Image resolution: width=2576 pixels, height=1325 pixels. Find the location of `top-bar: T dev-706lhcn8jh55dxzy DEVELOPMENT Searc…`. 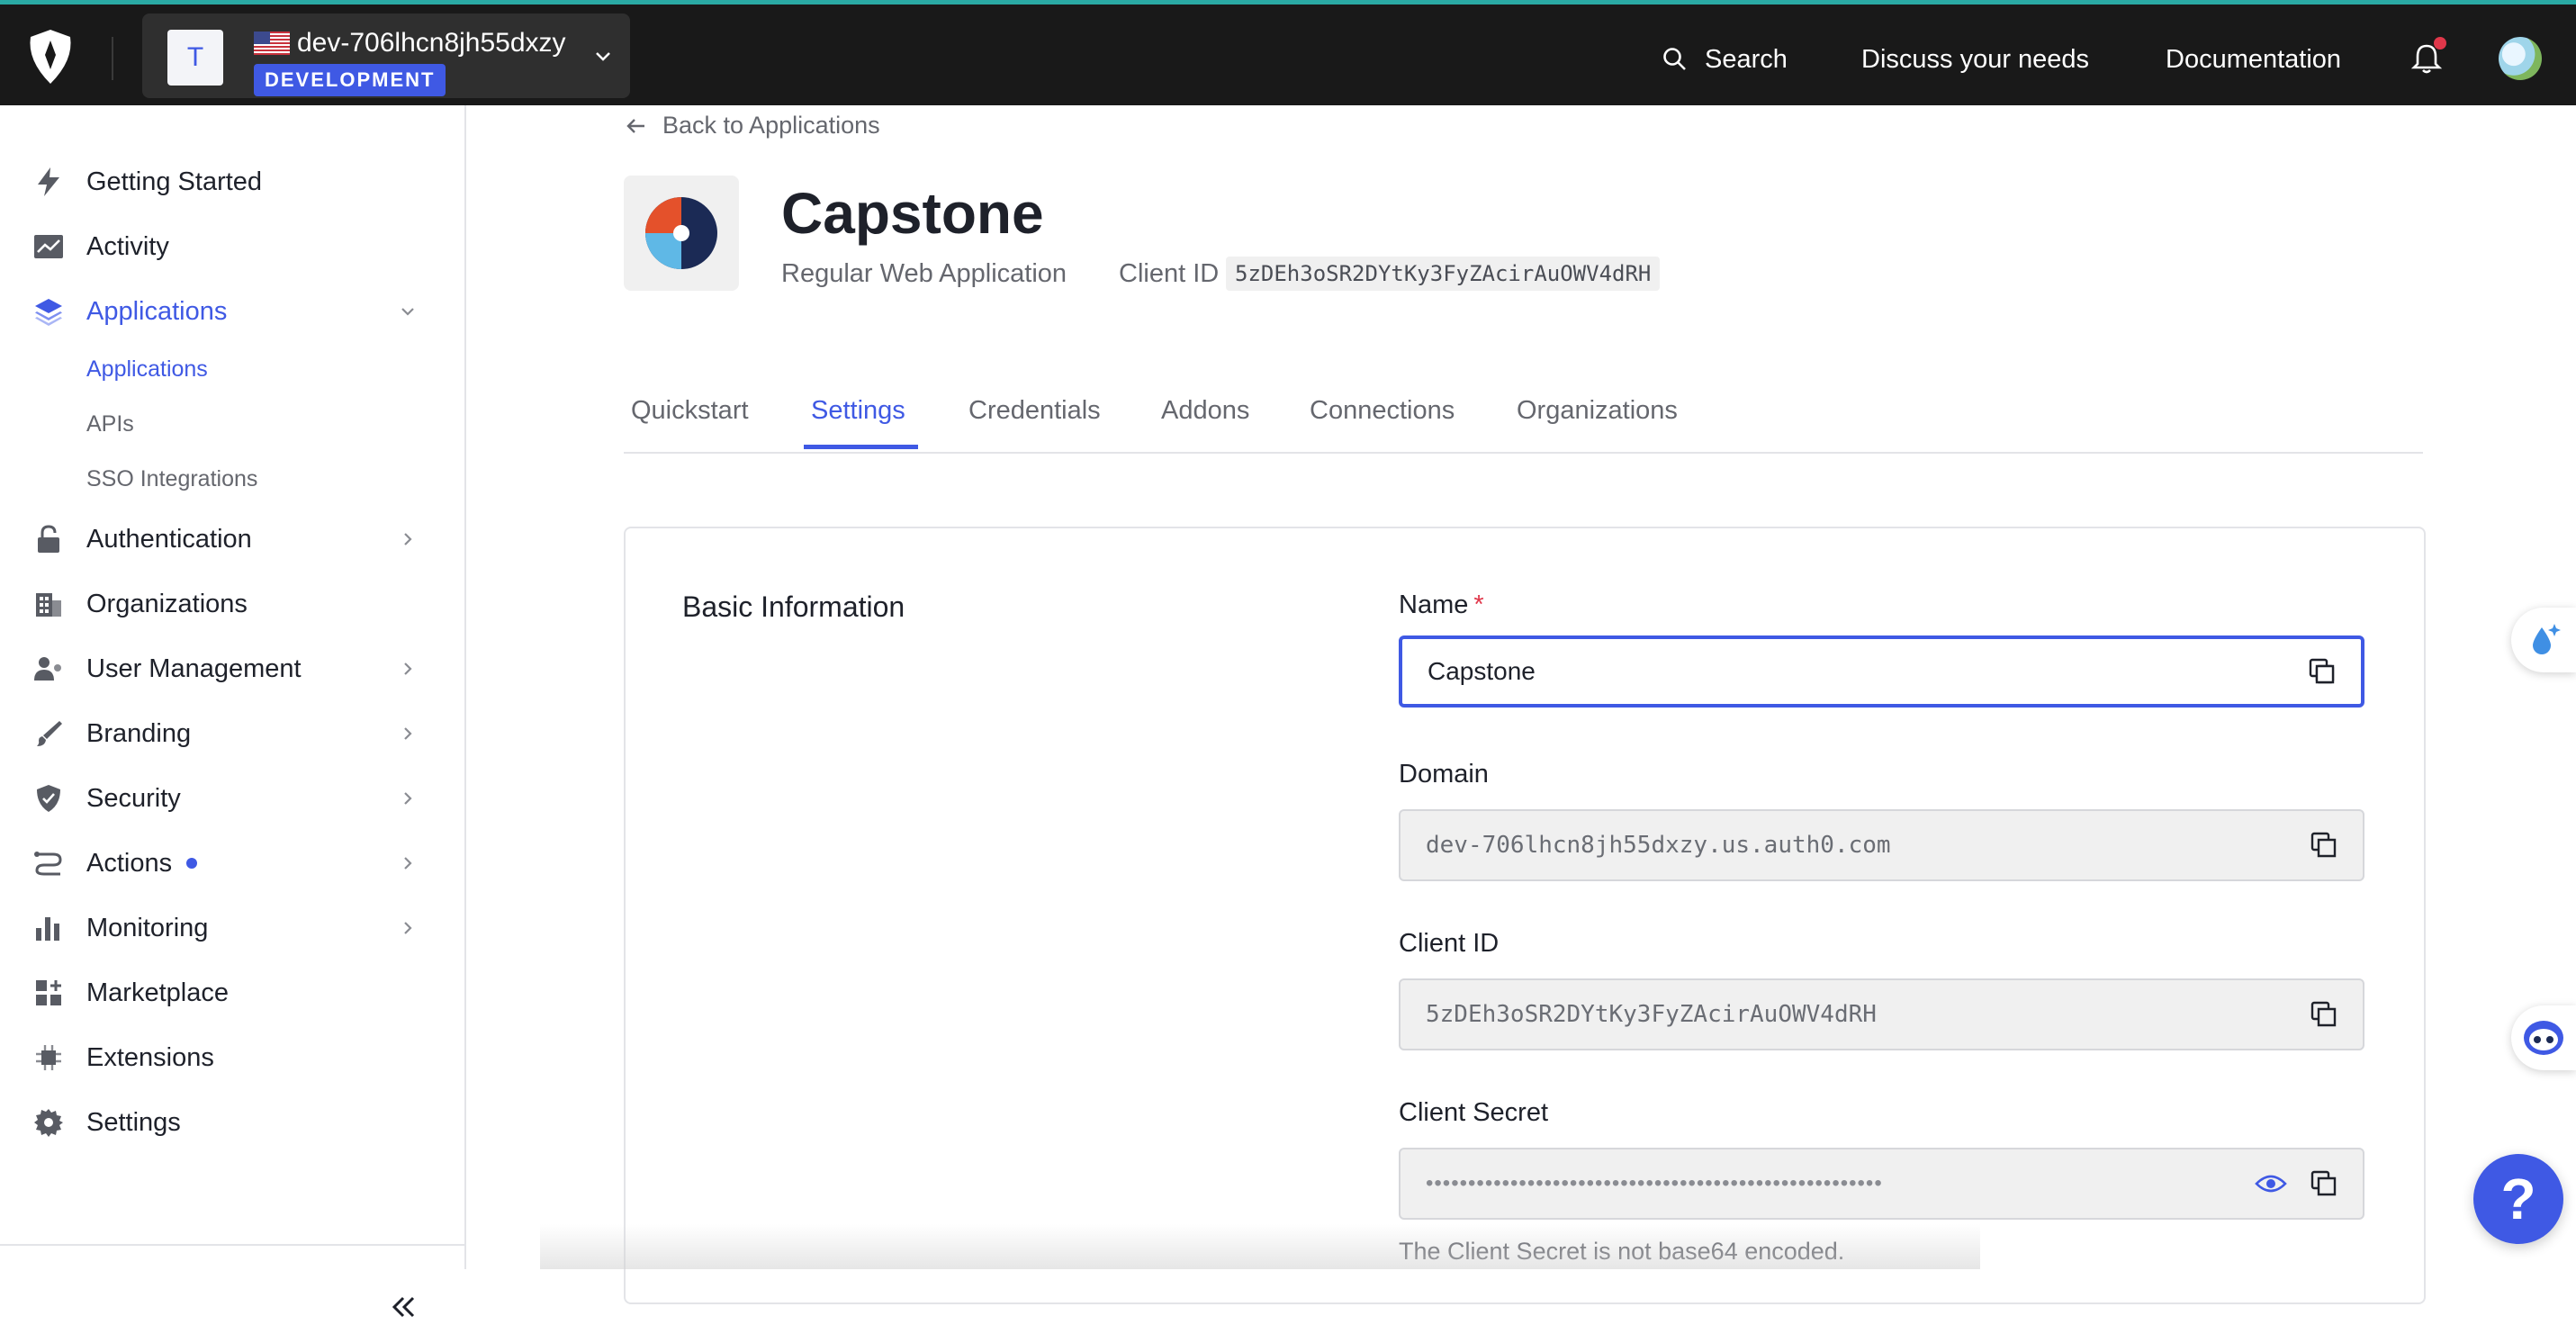

top-bar: T dev-706lhcn8jh55dxzy DEVELOPMENT Searc… is located at coordinates (1288, 55).